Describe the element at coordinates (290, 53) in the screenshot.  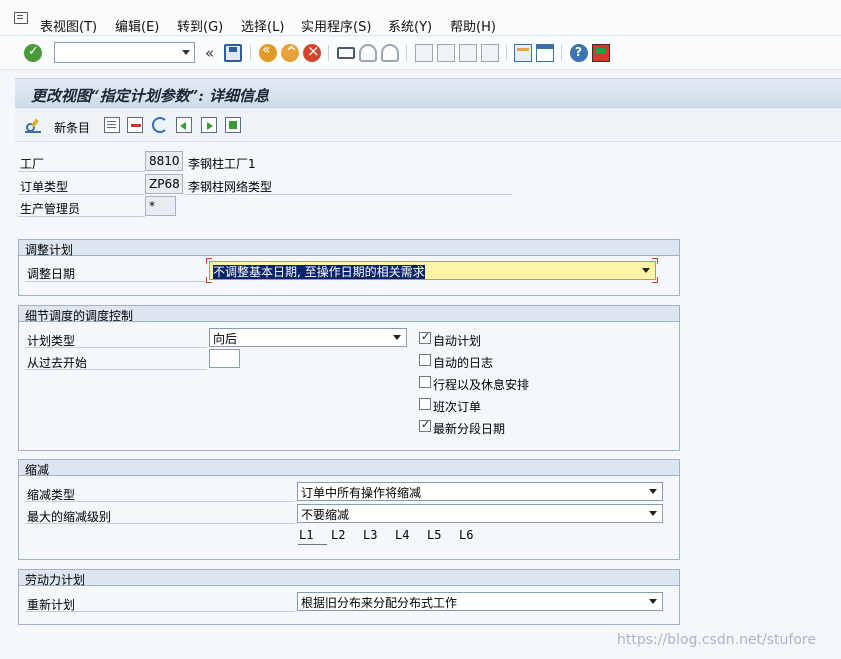
I see `exit-icon` at that location.